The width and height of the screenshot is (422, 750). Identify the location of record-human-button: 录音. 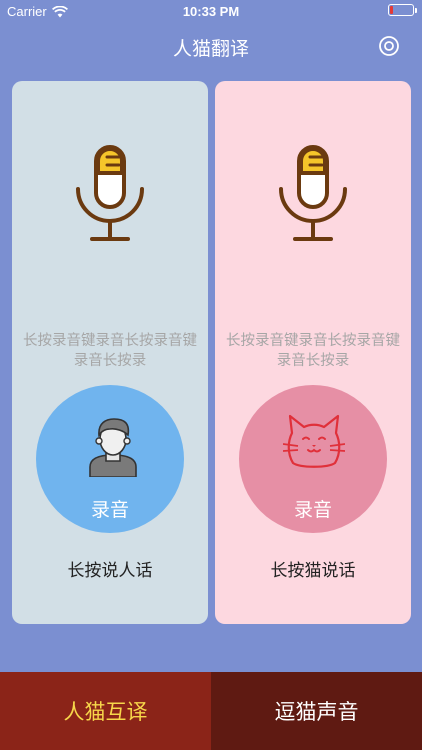
(110, 459).